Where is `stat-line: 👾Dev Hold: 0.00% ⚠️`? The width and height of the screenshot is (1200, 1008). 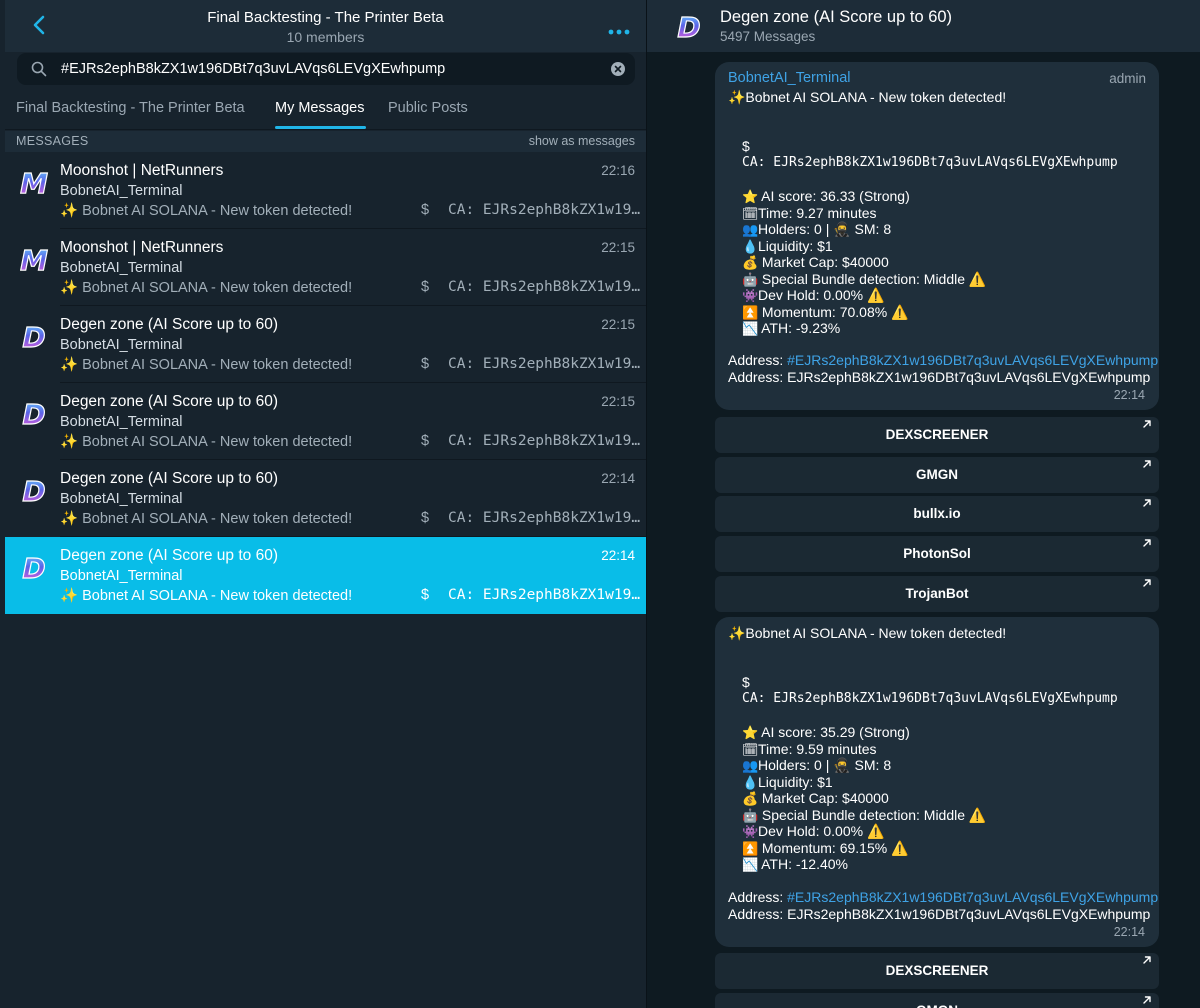 stat-line: 👾Dev Hold: 0.00% ⚠️ is located at coordinates (813, 831).